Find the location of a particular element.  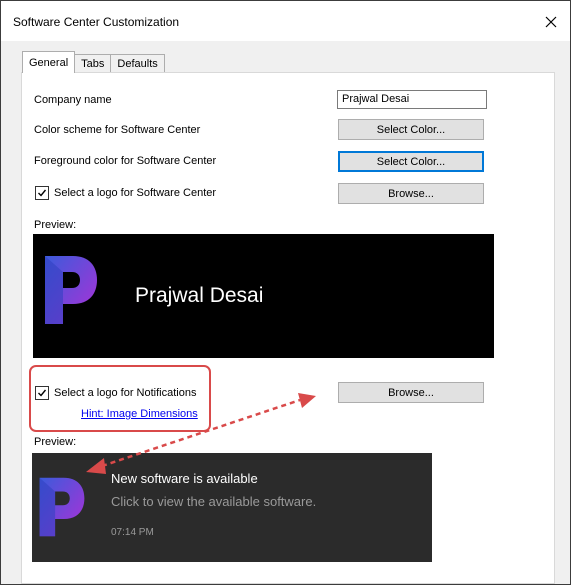

logo-notifications-checkbox is located at coordinates (42, 393).